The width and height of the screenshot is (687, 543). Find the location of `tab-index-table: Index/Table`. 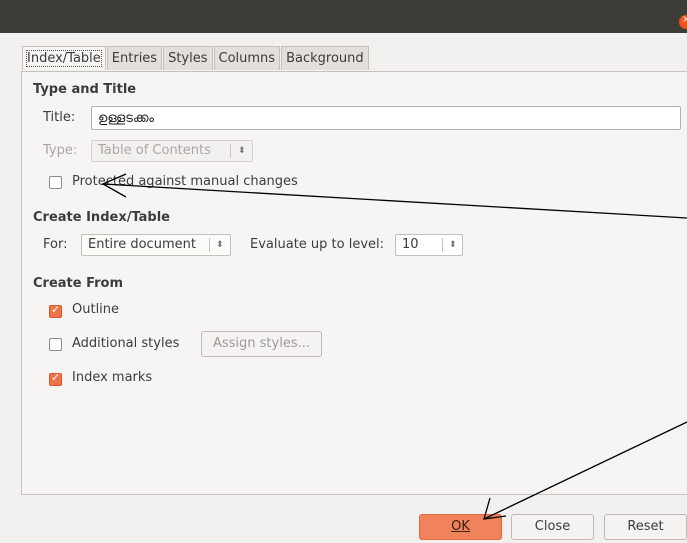

tab-index-table: Index/Table is located at coordinates (64, 58).